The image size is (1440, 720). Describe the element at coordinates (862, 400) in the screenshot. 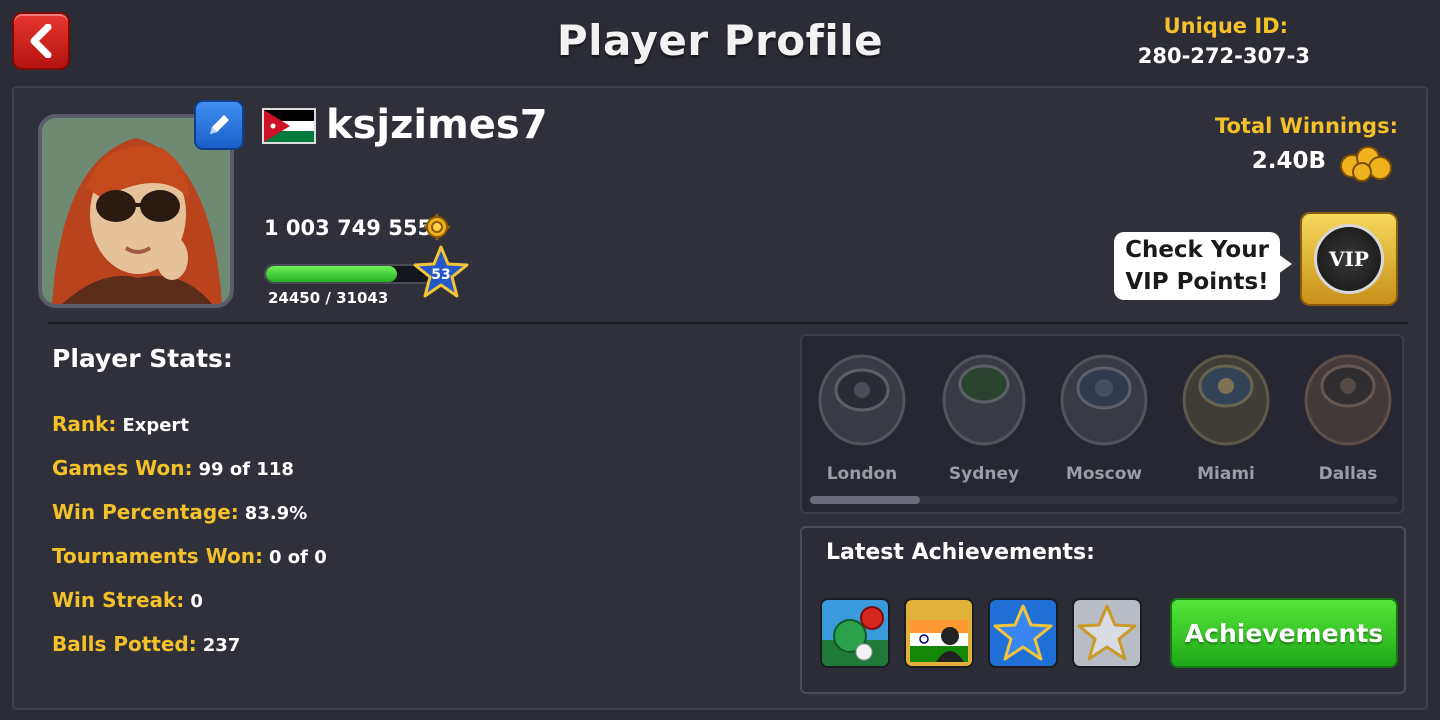

I see `london-ring-icon` at that location.